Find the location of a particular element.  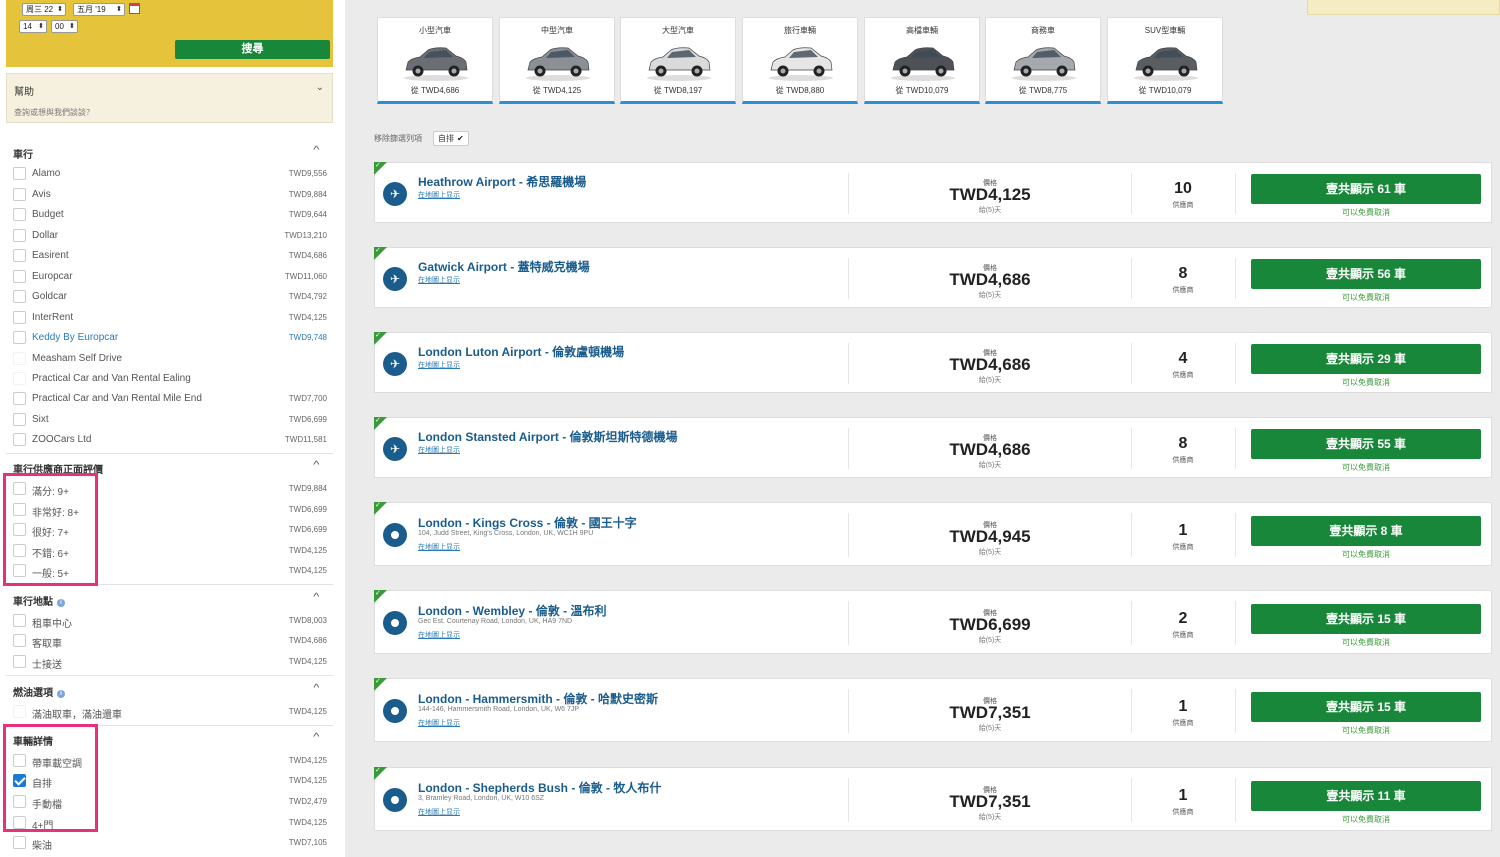

car-category-tile: 小型汽車從 TWD4,686 is located at coordinates (435, 60).